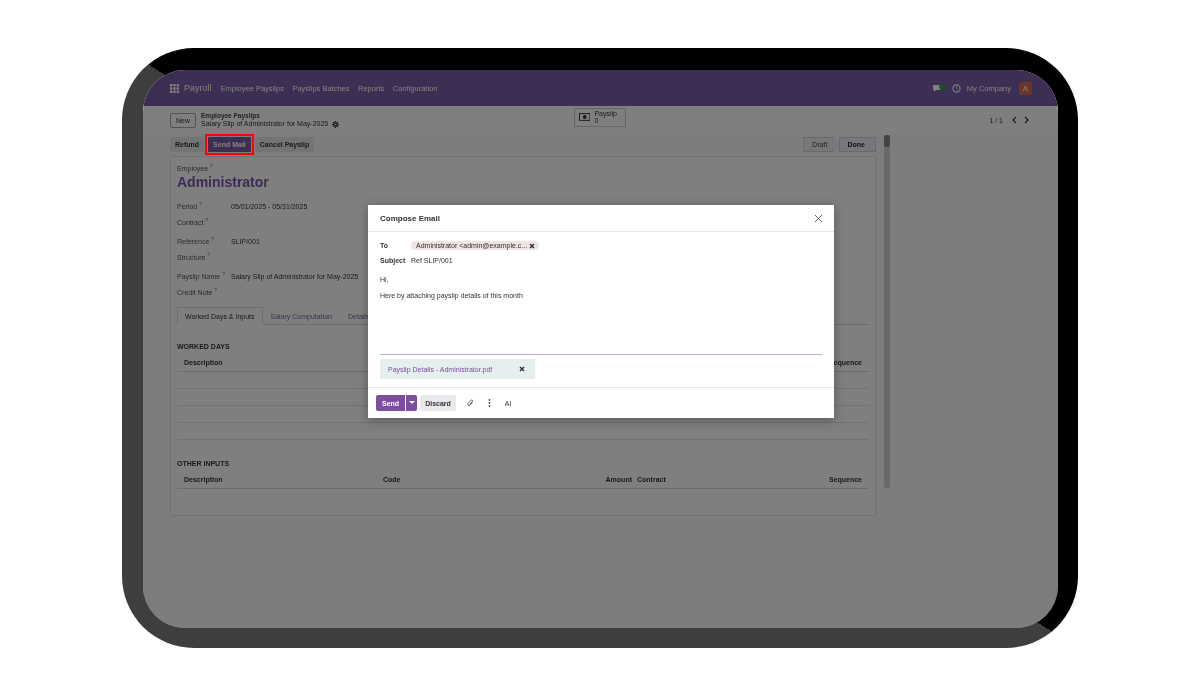  Describe the element at coordinates (956, 88) in the screenshot. I see `clock-icon` at that location.